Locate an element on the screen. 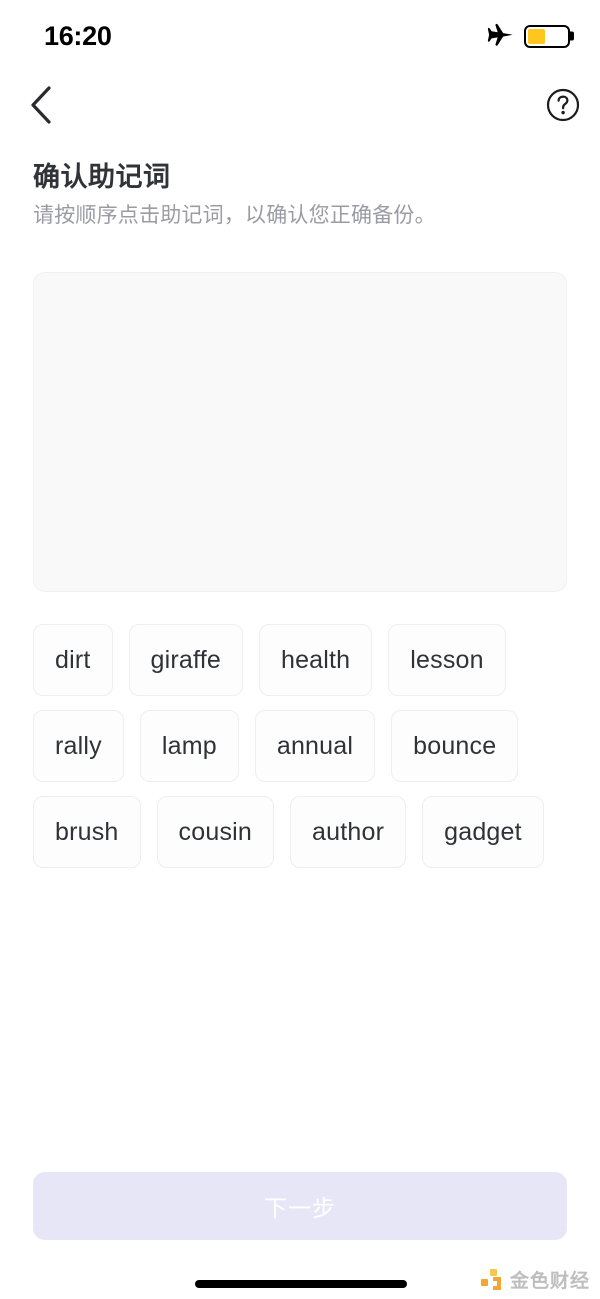 The image size is (600, 1299). word-chip: giraffe is located at coordinates (185, 660).